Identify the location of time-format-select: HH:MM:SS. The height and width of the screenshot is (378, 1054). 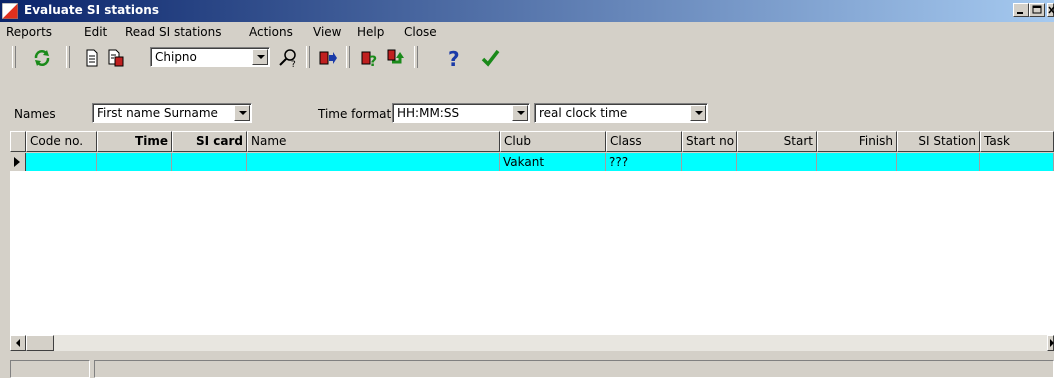
(461, 113).